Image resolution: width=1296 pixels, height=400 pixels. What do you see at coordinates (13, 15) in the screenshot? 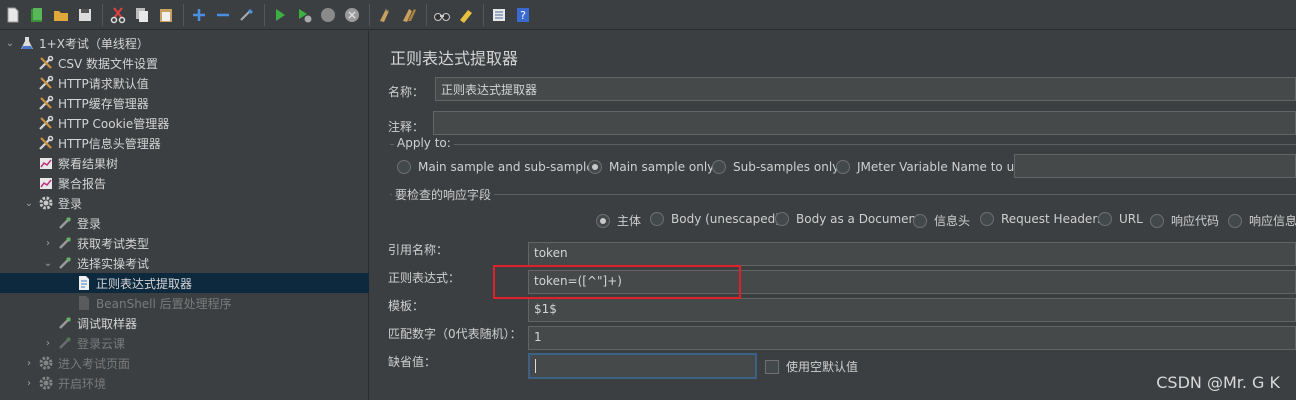
I see `new-icon` at bounding box center [13, 15].